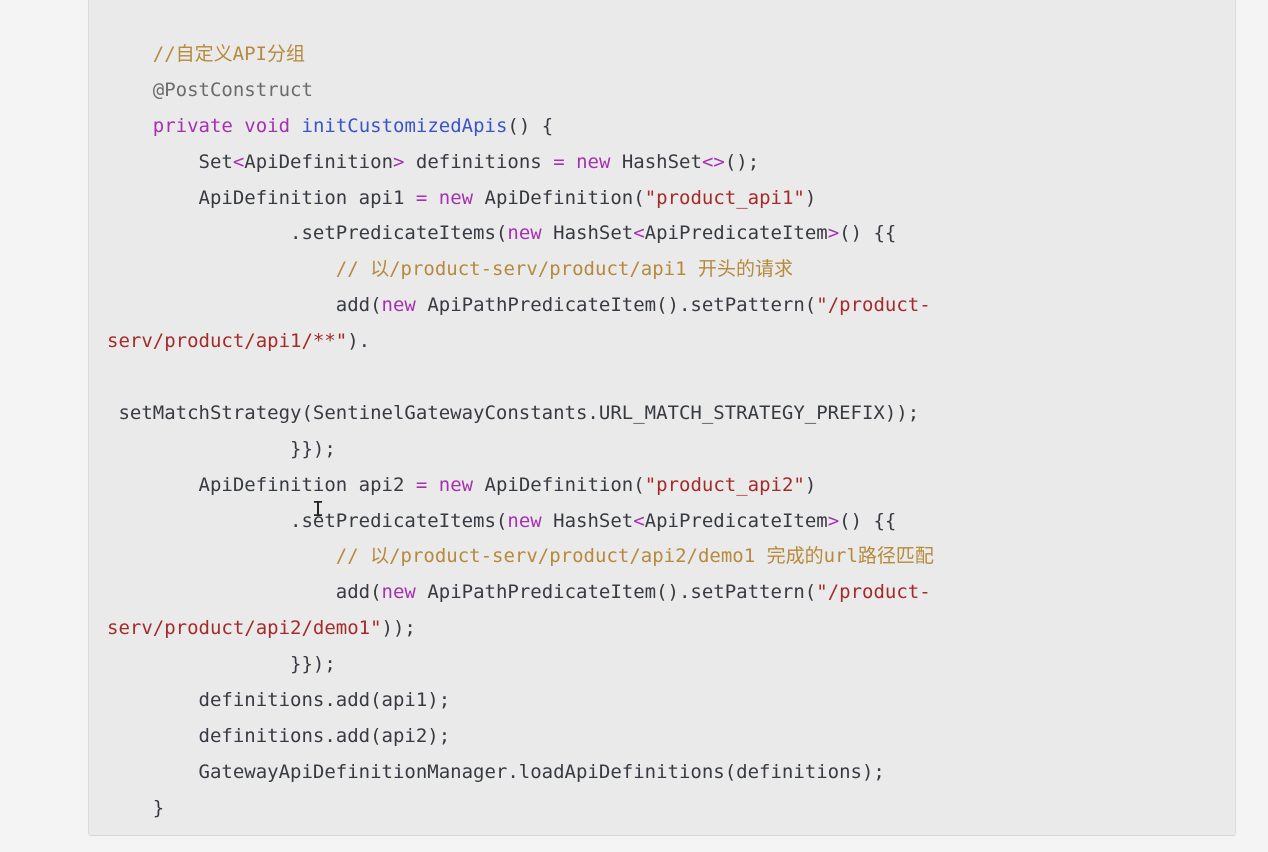 This screenshot has width=1268, height=852. What do you see at coordinates (404, 125) in the screenshot?
I see `code-token: initCustomizedApis` at bounding box center [404, 125].